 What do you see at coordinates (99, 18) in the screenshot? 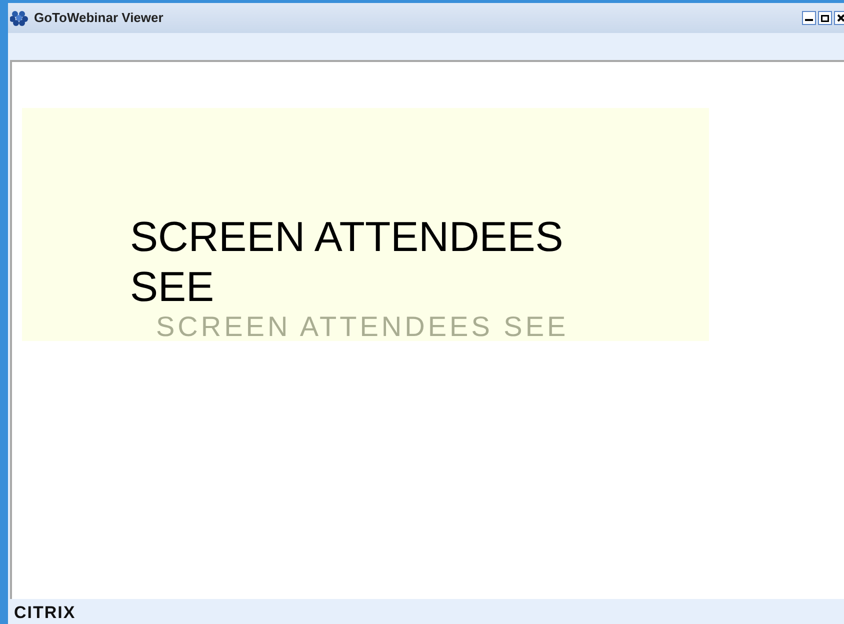
I see `window-title: GoToWebinar Viewer` at bounding box center [99, 18].